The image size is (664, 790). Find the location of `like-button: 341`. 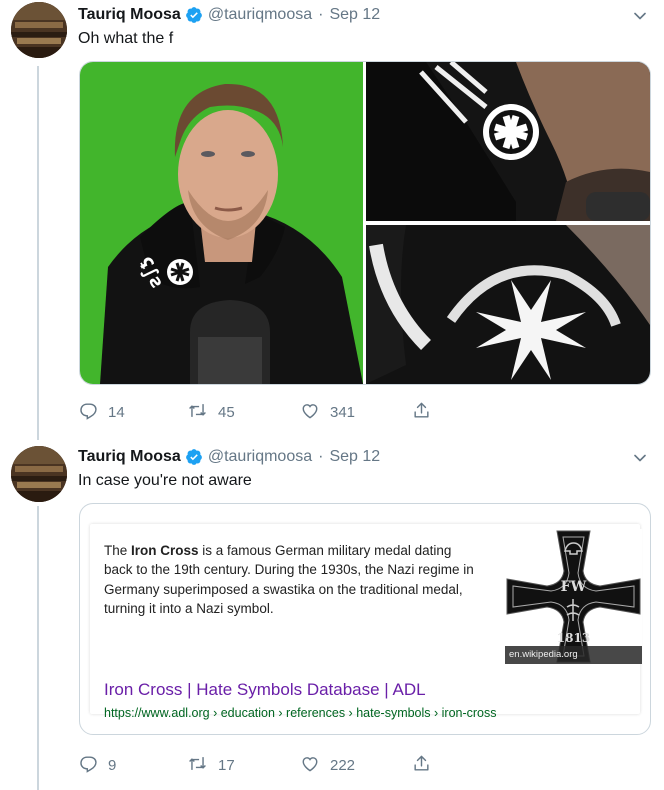

like-button: 341 is located at coordinates (327, 412).